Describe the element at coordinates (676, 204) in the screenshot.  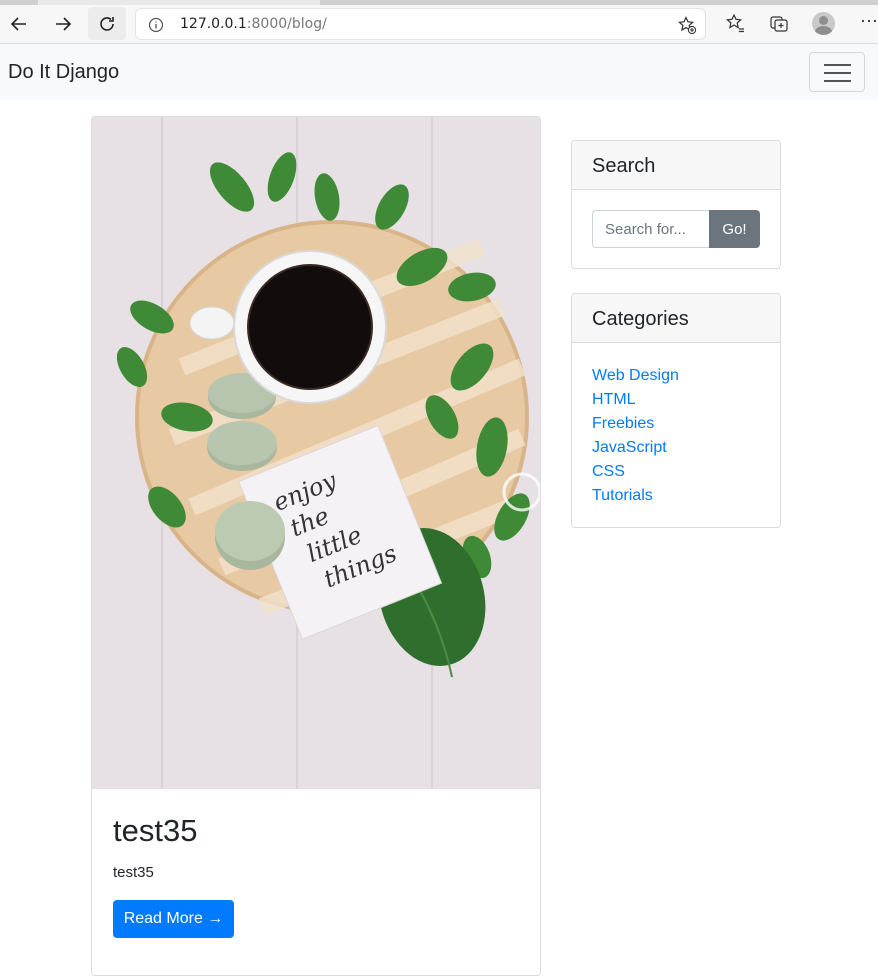
I see `search-widget: Search Search for... Go!` at that location.